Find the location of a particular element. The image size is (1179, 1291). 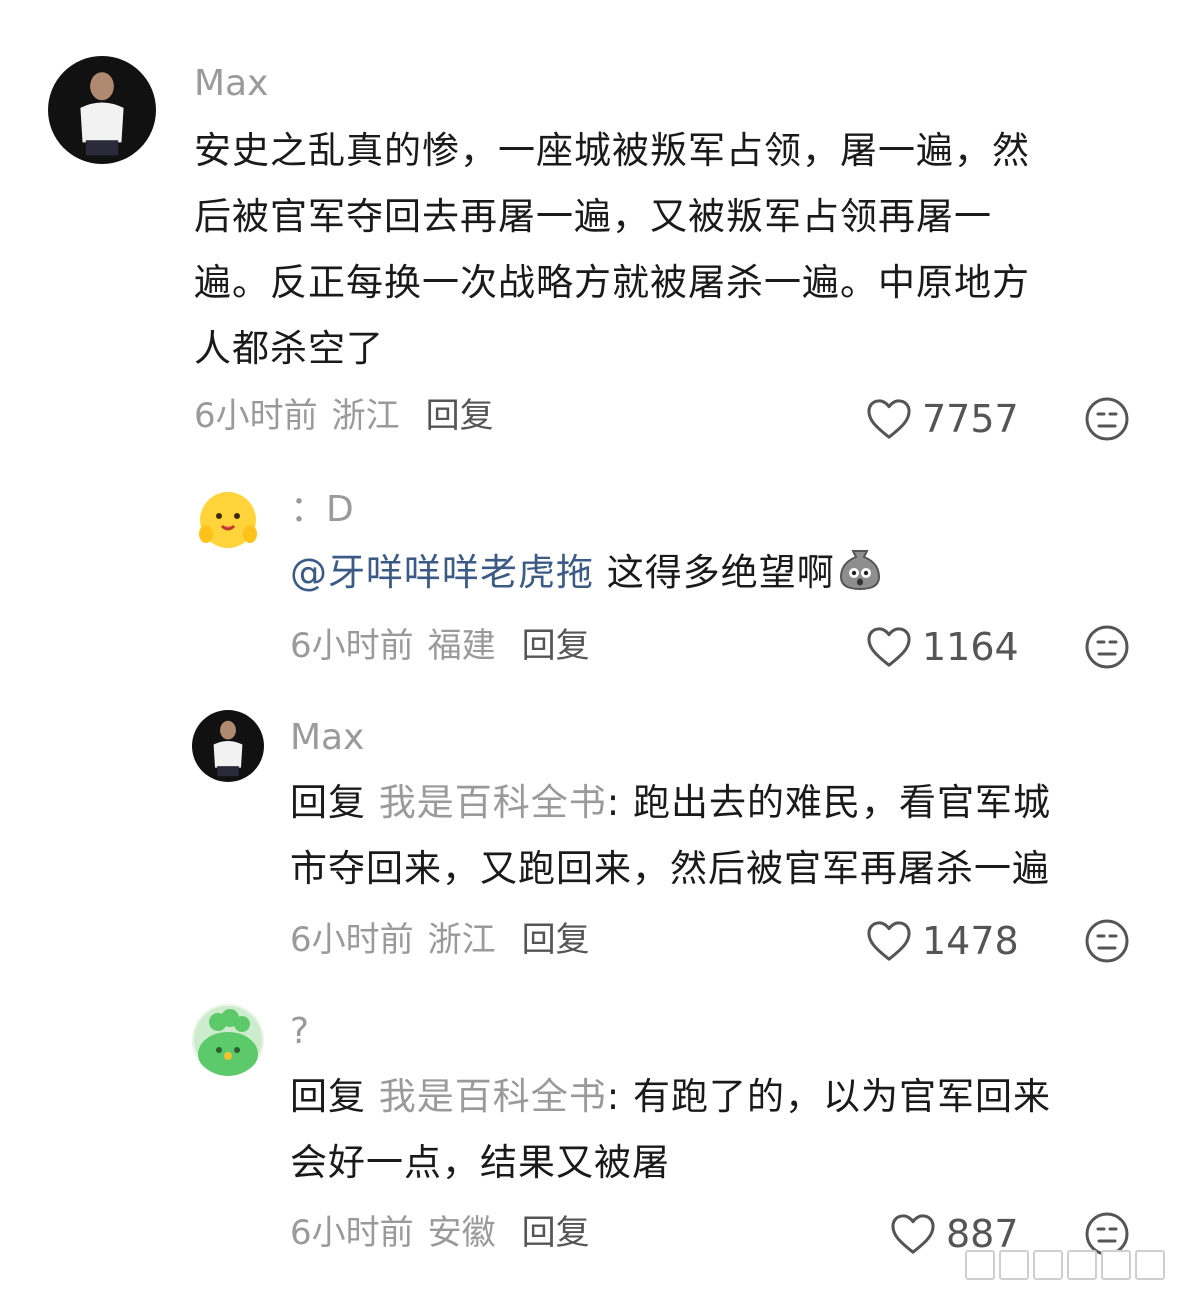

like-button: 1478 is located at coordinates (942, 941).